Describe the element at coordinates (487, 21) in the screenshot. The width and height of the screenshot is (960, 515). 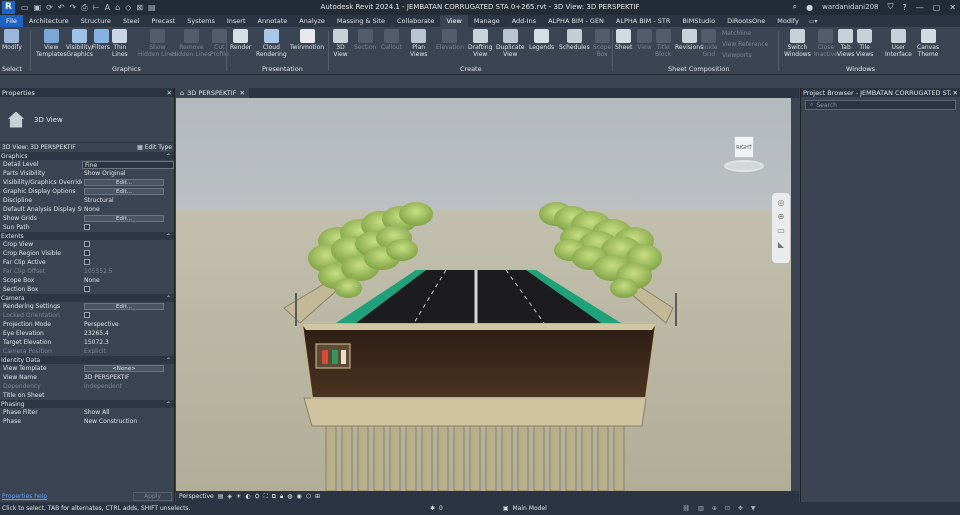
I see `tab-manage: Manage` at that location.